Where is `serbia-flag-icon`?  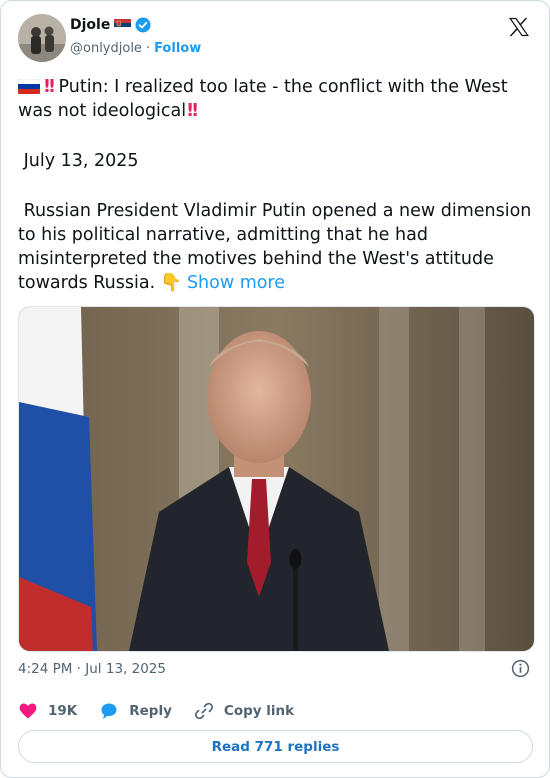 serbia-flag-icon is located at coordinates (123, 25).